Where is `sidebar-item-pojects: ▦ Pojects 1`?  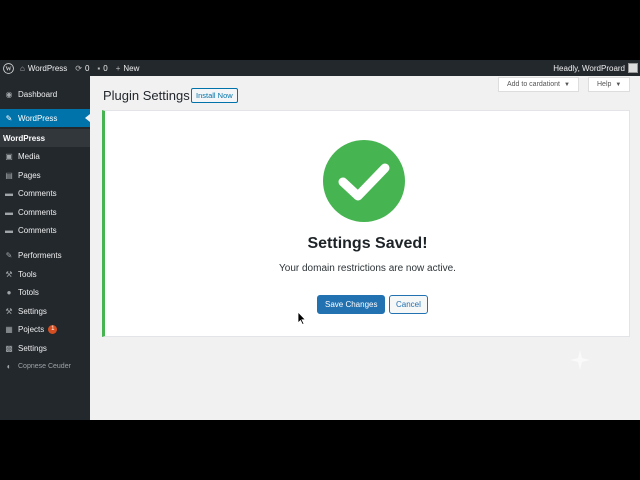
sidebar-item-pojects: ▦ Pojects 1 is located at coordinates (45, 329).